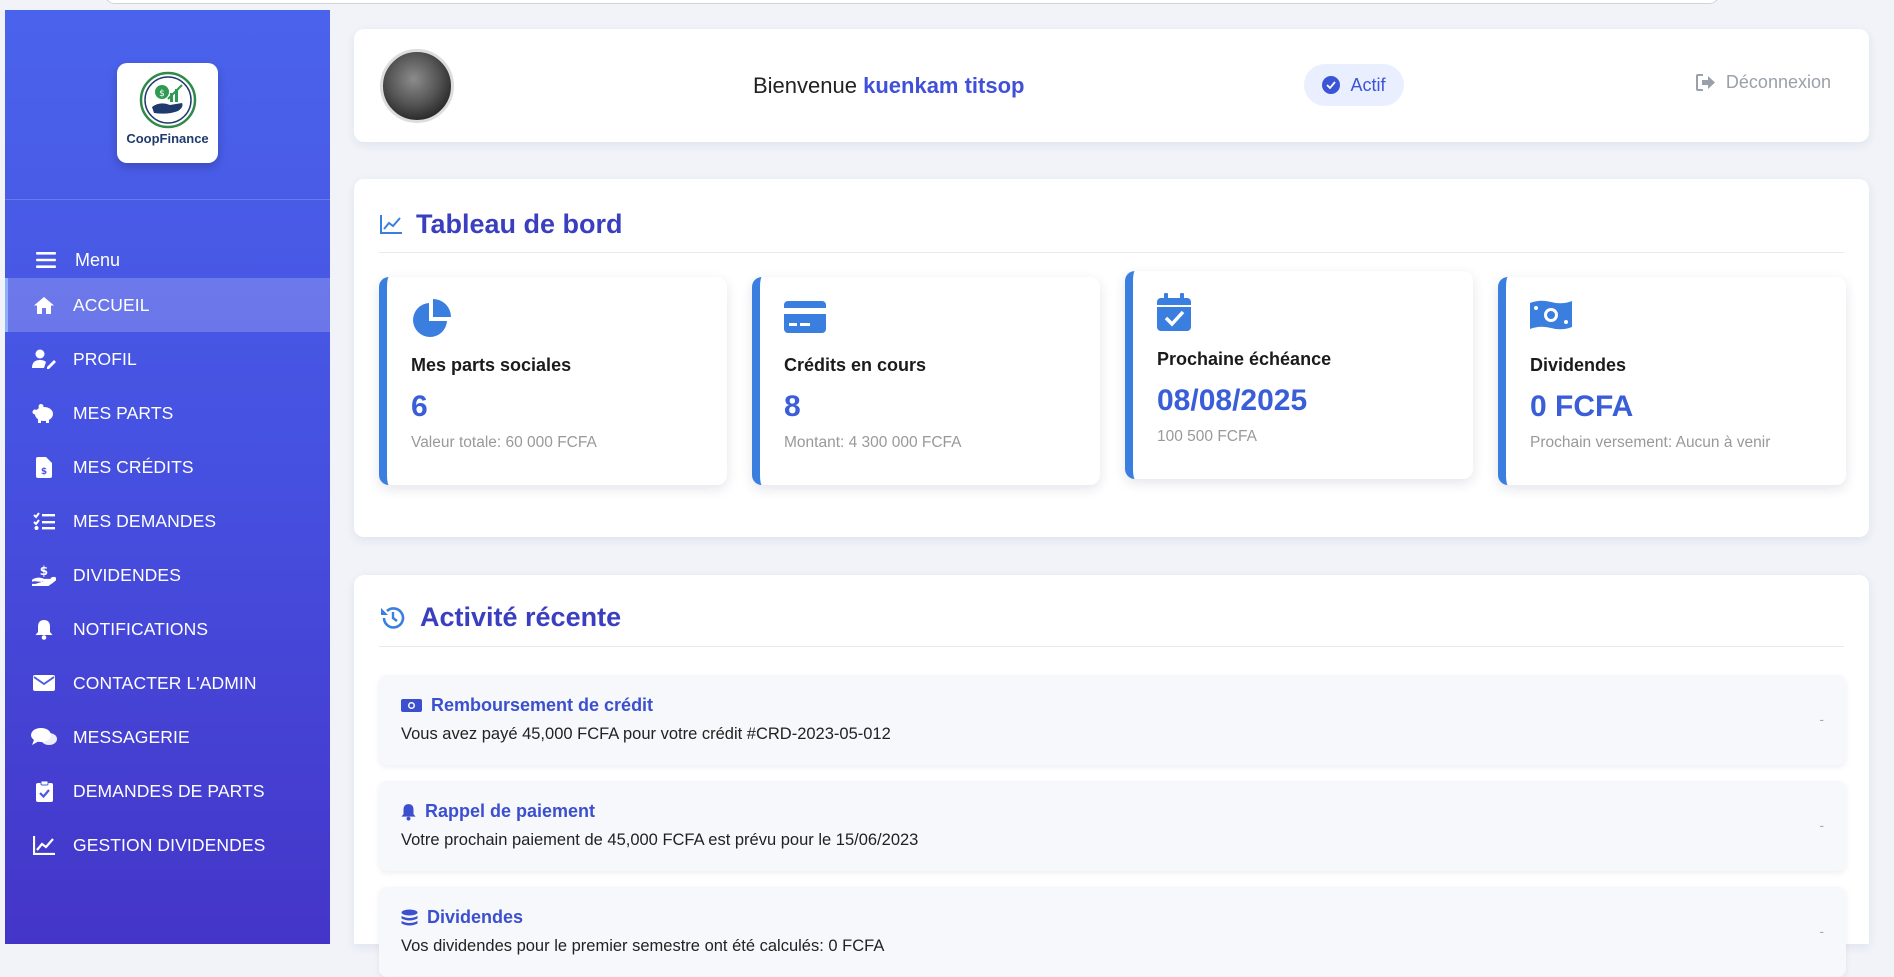  I want to click on sidebar-item-label: DEMANDES DE PARTS, so click(169, 790).